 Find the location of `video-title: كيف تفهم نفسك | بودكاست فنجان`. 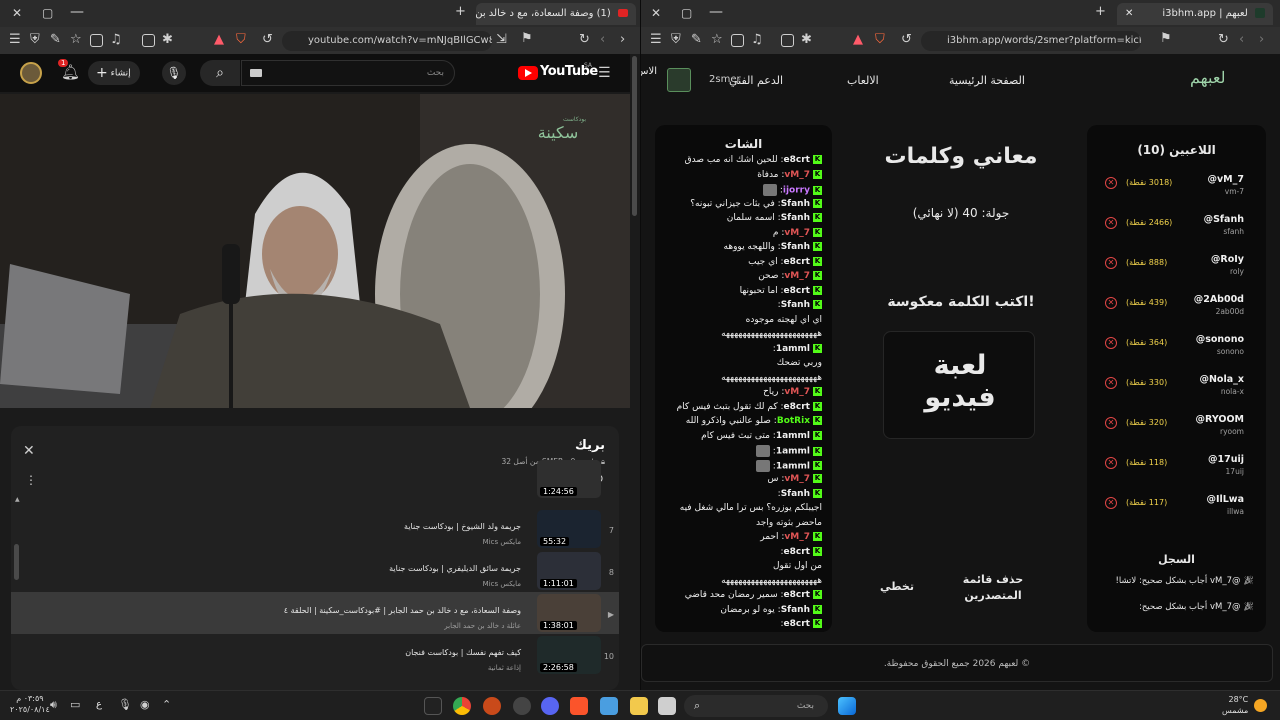

video-title: كيف تفهم نفسك | بودكاست فنجان is located at coordinates (463, 652).